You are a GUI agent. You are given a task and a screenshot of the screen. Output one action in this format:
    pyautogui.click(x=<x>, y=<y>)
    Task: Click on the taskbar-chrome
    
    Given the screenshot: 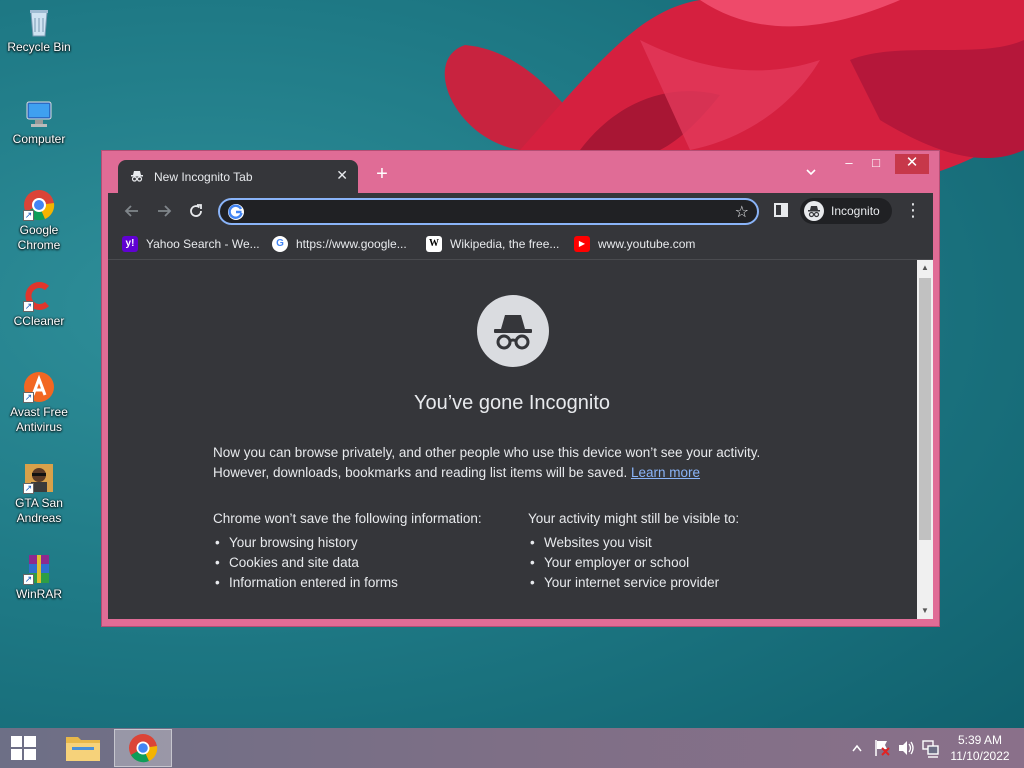 What is the action you would take?
    pyautogui.click(x=143, y=748)
    